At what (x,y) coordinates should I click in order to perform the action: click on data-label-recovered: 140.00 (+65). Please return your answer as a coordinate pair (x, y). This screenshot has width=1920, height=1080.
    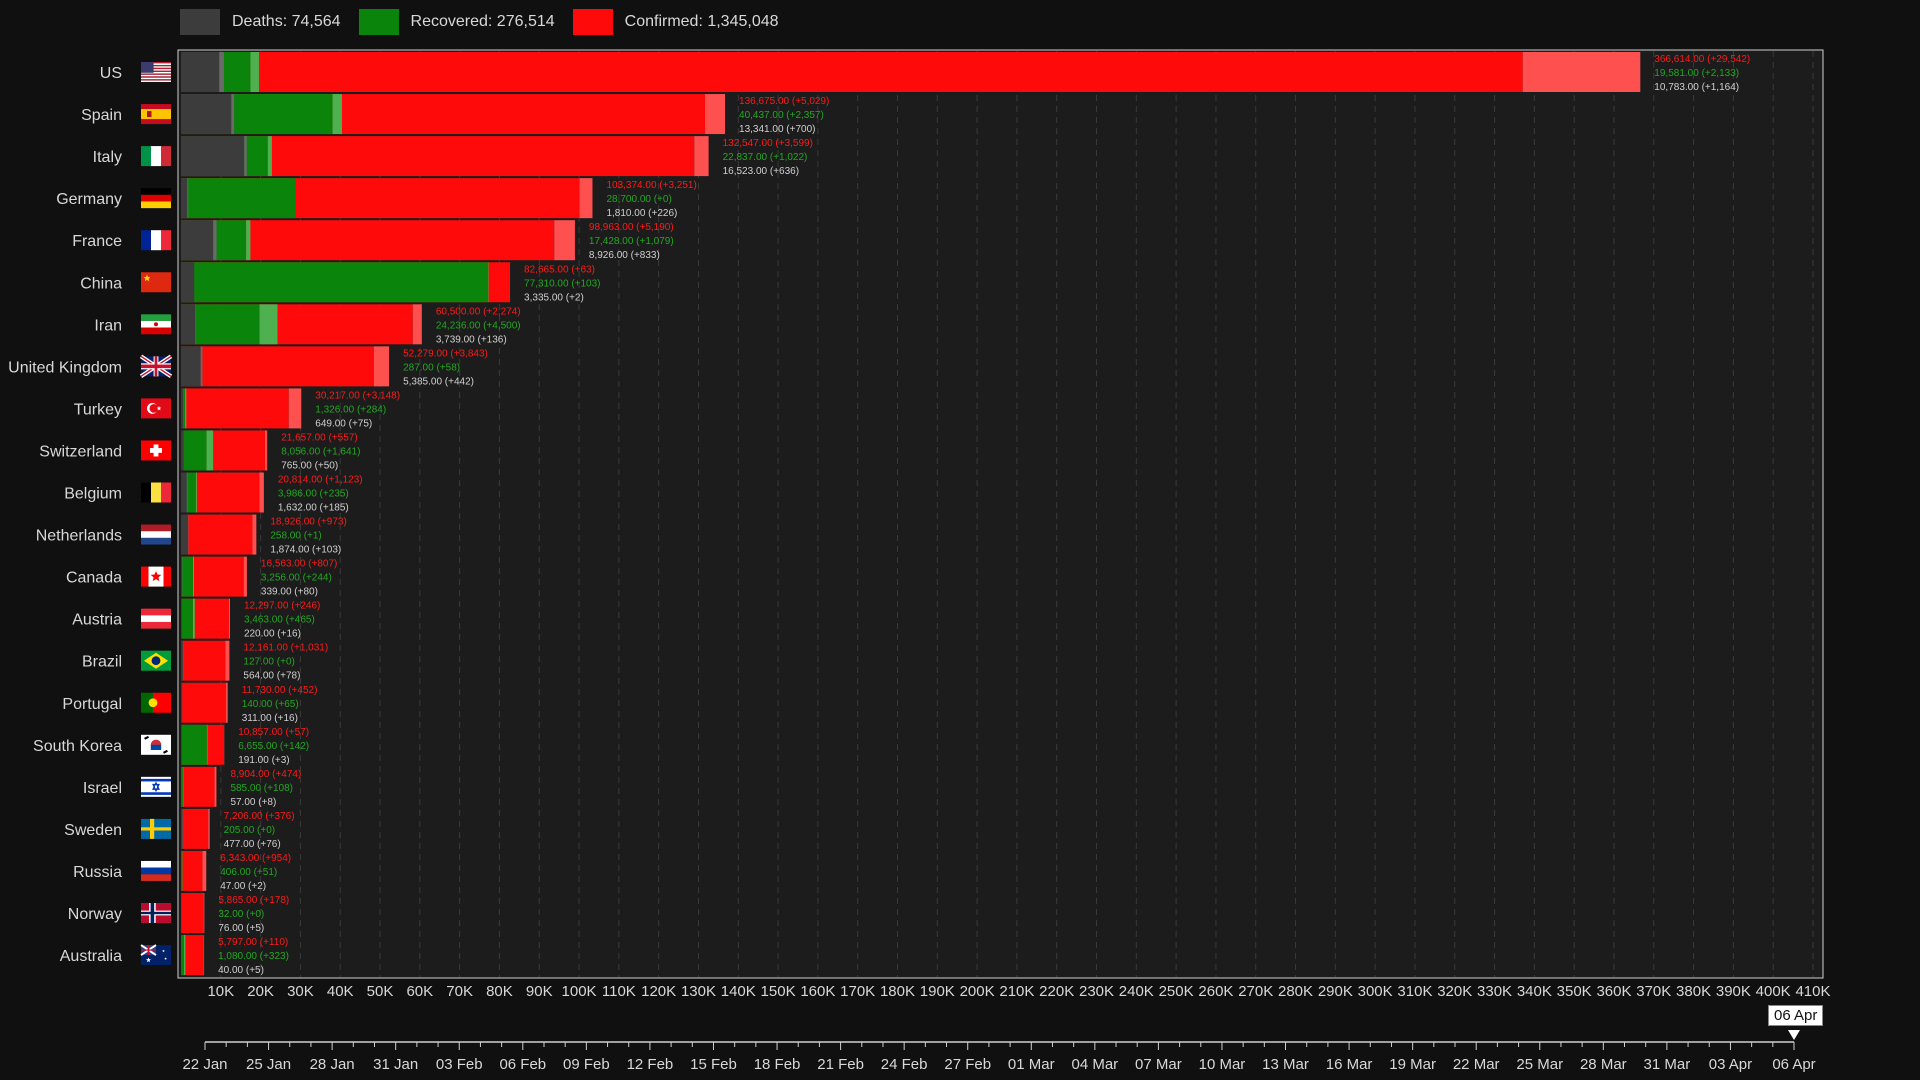
    Looking at the image, I should click on (270, 704).